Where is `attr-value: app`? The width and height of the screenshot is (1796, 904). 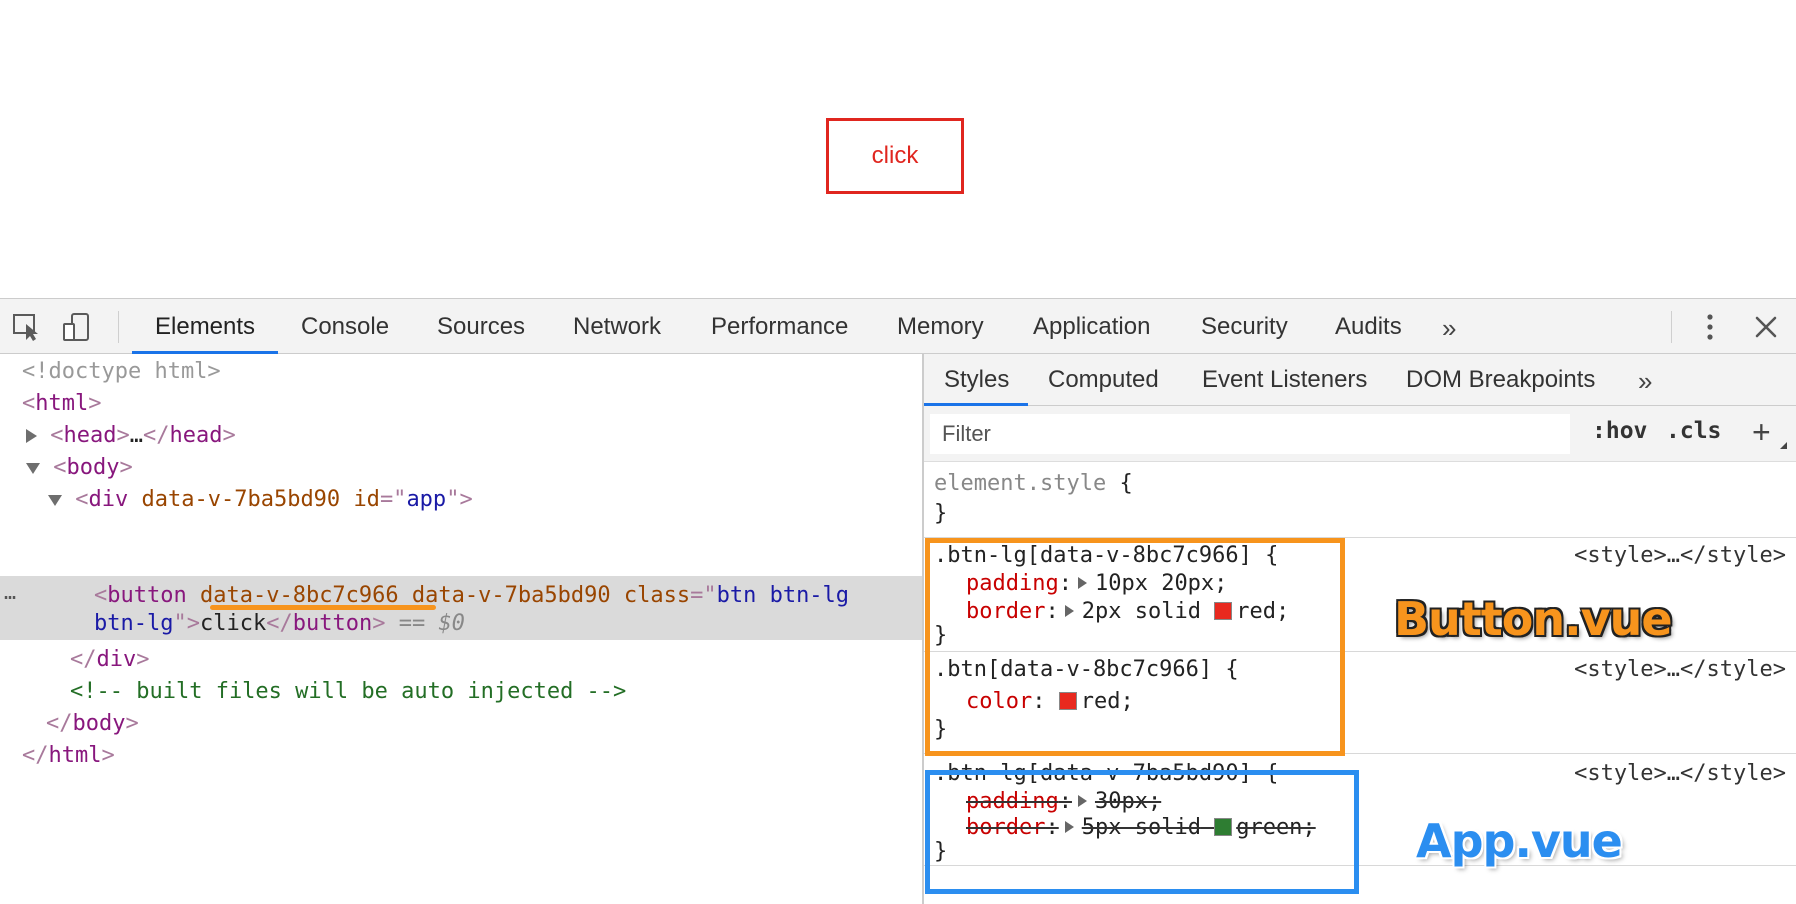
attr-value: app is located at coordinates (426, 499).